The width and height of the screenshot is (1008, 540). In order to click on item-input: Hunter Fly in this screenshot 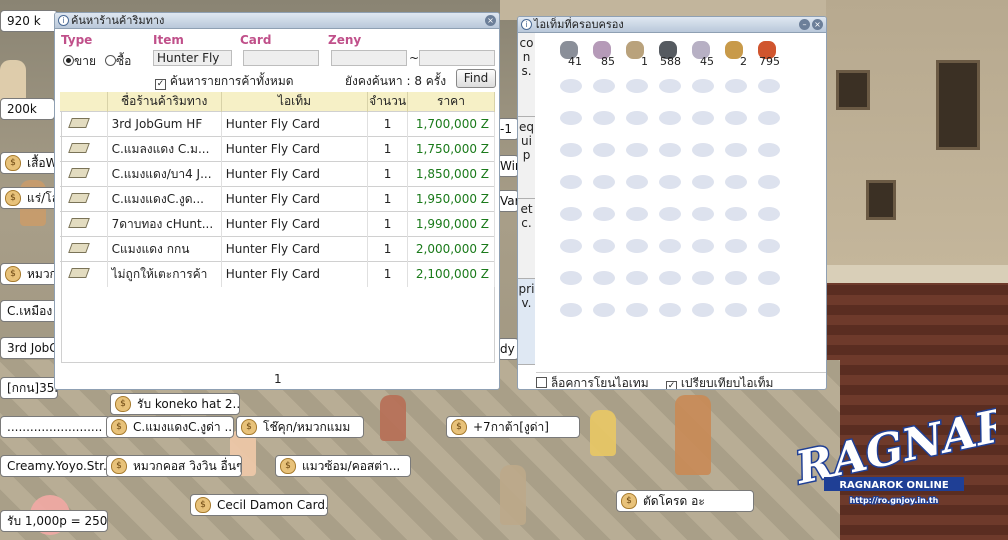, I will do `click(192, 58)`.